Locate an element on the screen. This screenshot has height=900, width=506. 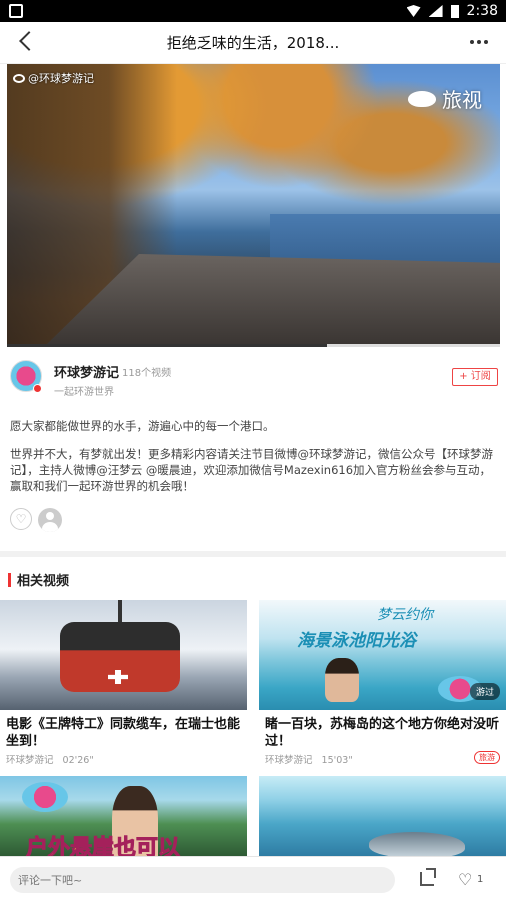
description-line-1: 愿大家都能做世界的水手，游遍心中的每一个港口。 is located at coordinates (142, 426).